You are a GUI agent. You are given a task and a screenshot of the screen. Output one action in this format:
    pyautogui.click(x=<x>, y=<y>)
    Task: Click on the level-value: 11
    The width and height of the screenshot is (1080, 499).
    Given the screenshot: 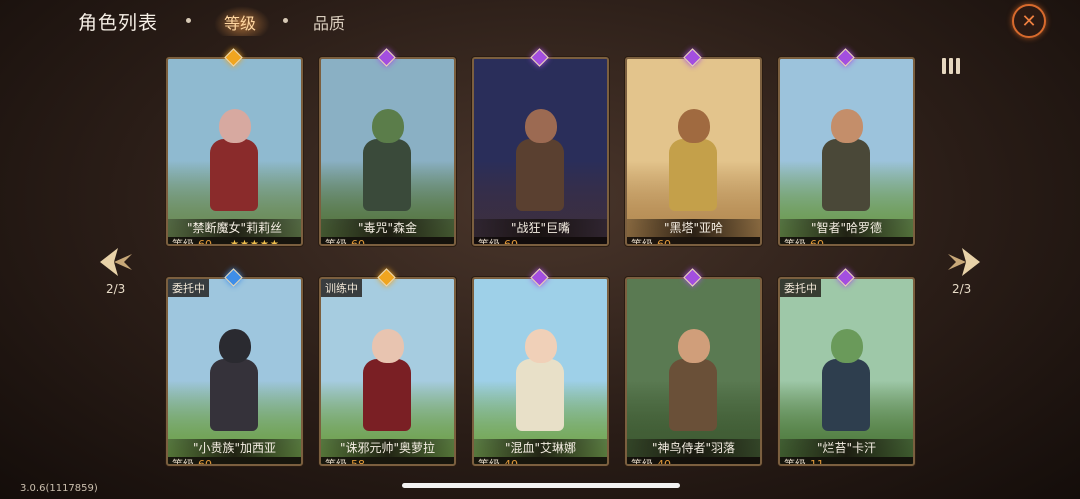 What is the action you would take?
    pyautogui.click(x=817, y=462)
    